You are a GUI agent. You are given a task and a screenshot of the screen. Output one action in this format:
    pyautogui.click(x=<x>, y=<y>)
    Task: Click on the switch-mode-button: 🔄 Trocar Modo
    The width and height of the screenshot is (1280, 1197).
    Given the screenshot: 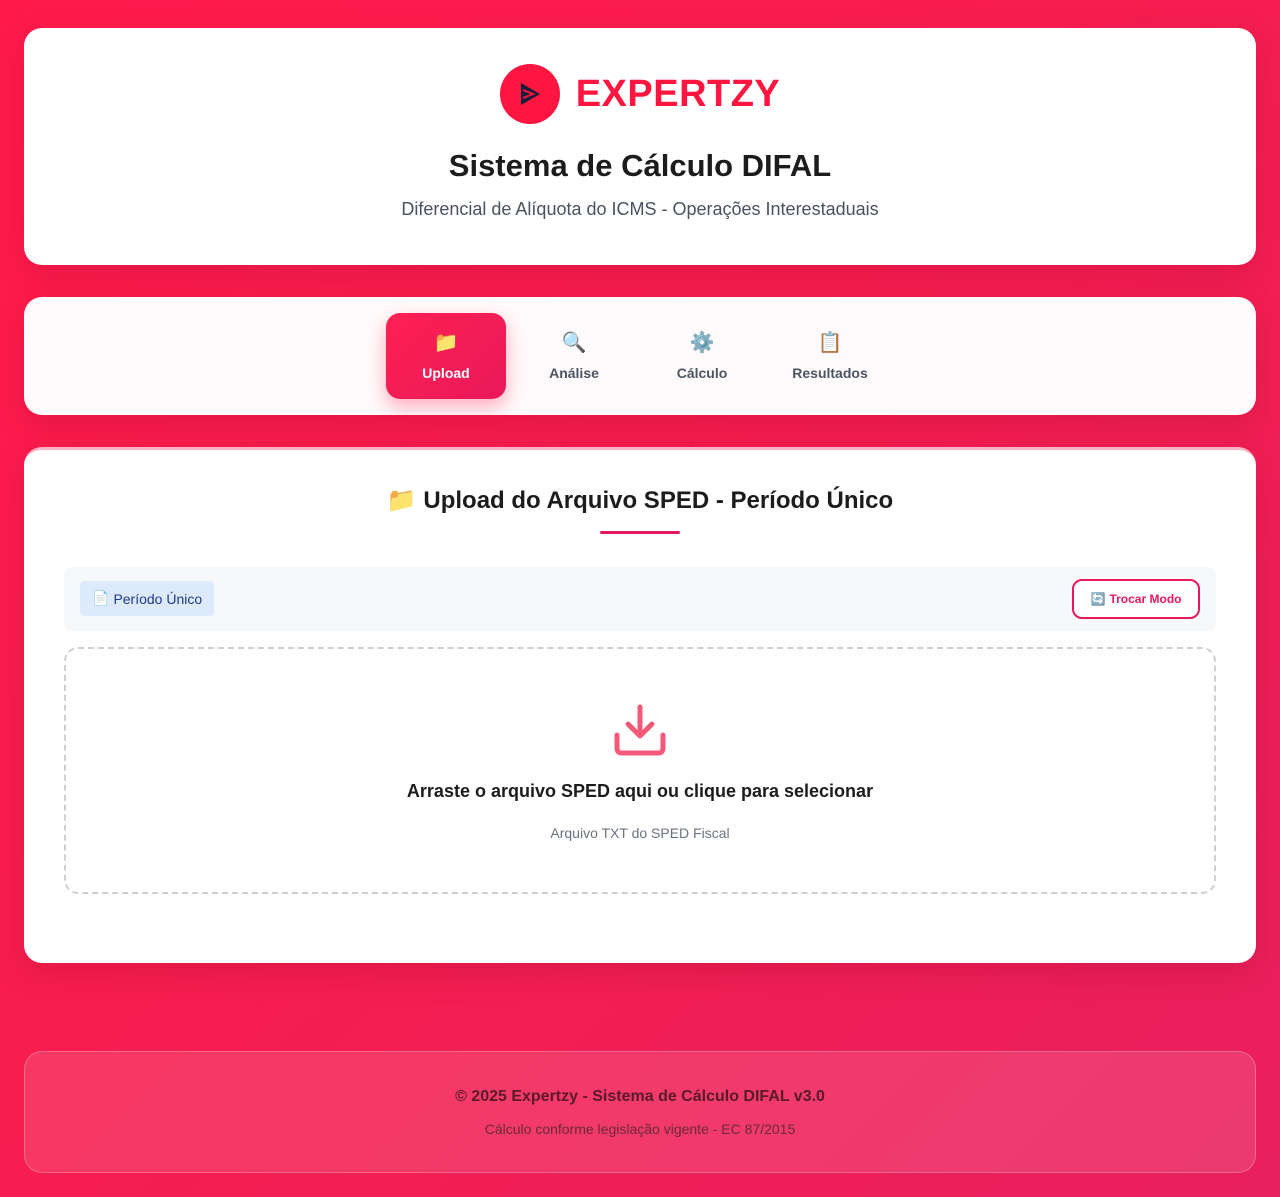 What is the action you would take?
    pyautogui.click(x=1136, y=599)
    